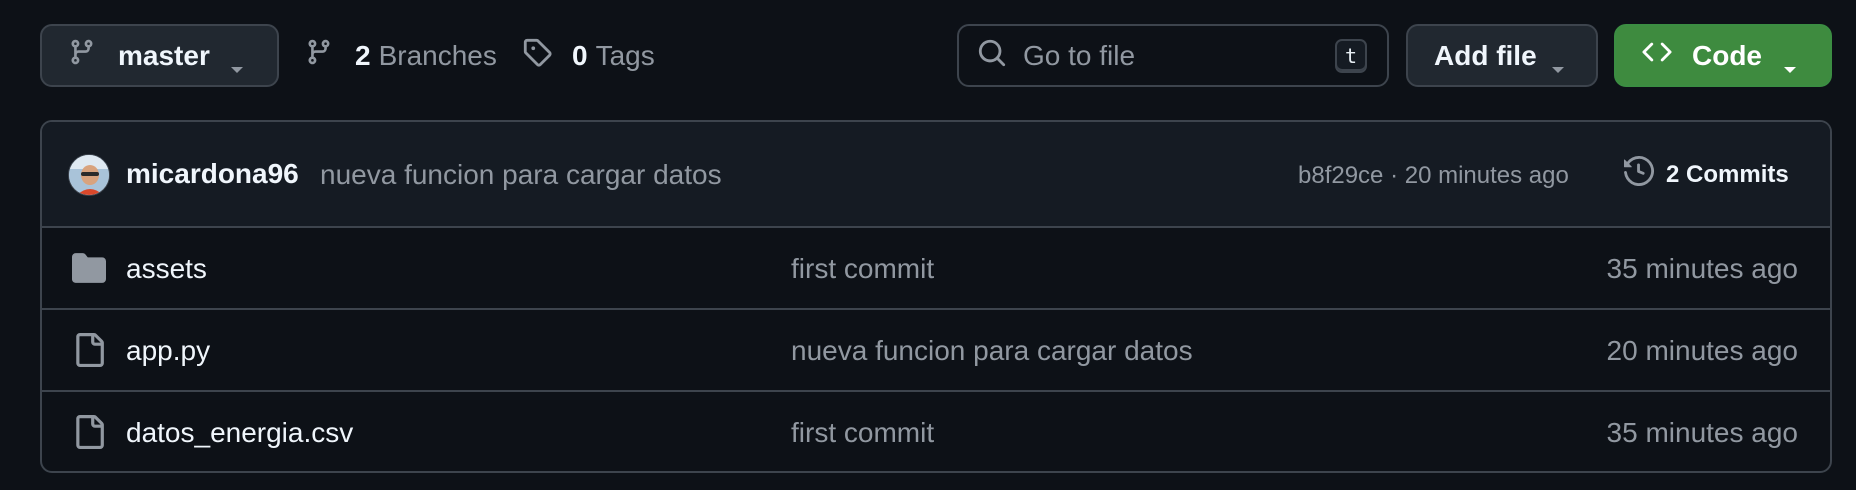 This screenshot has width=1856, height=490. I want to click on file-name: datos_energia.csv, so click(239, 433).